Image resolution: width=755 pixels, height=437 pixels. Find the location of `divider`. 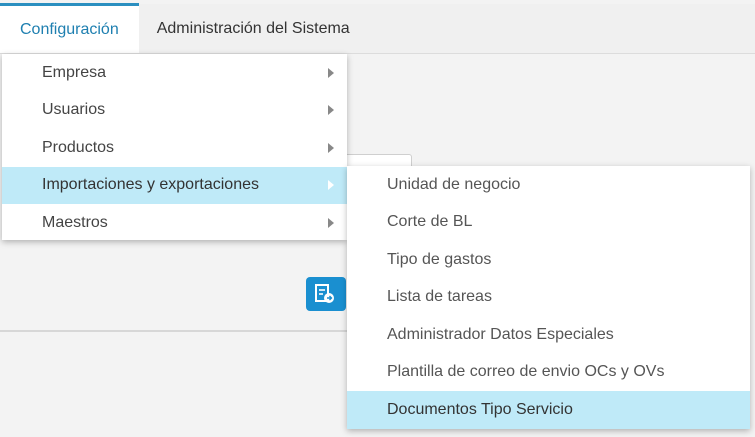

divider is located at coordinates (175, 331).